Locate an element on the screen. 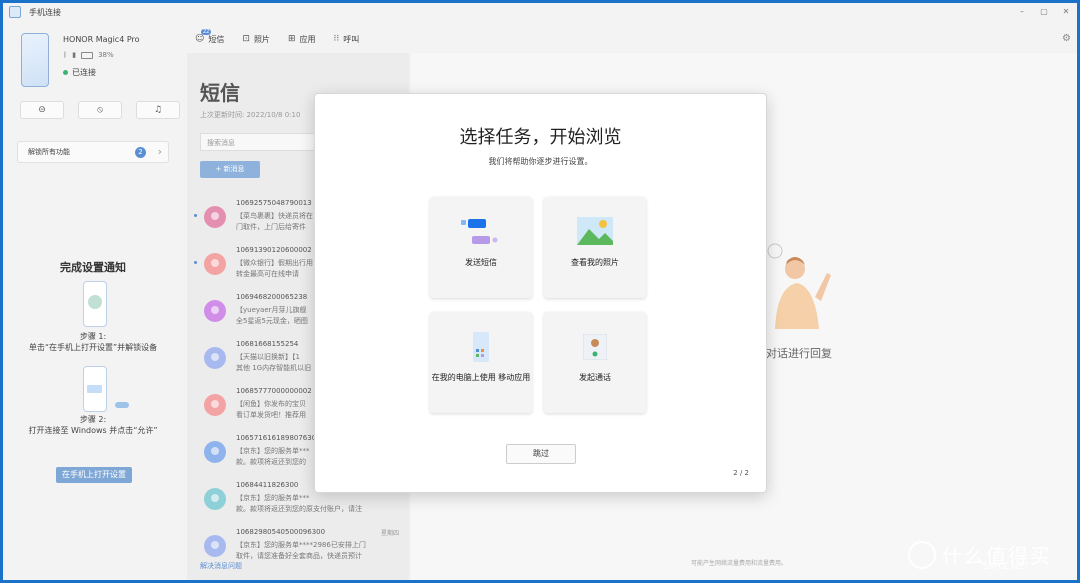 This screenshot has width=1080, height=583. dialpad-icon: ⁝⁝ is located at coordinates (336, 39).